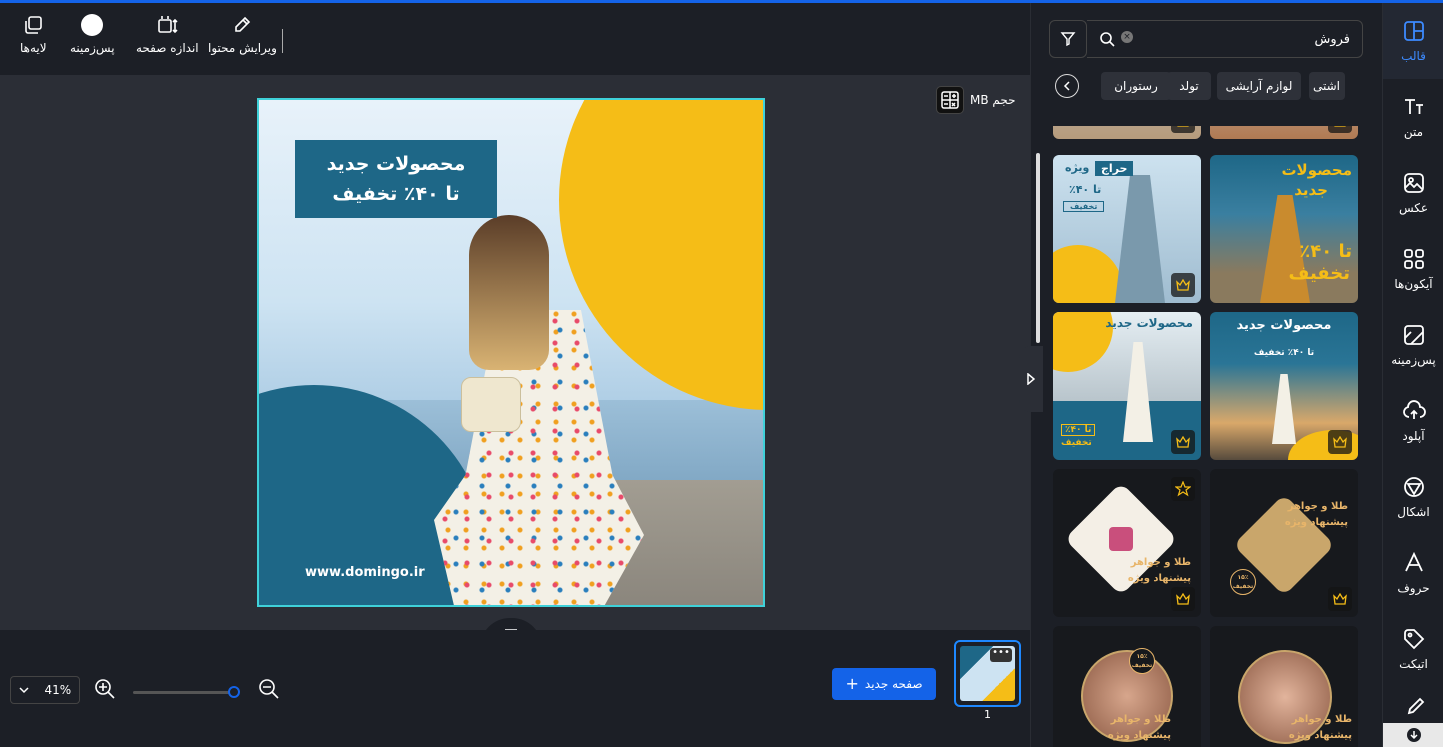 Image resolution: width=1443 pixels, height=747 pixels. What do you see at coordinates (105, 689) in the screenshot?
I see `zoom-in-icon` at bounding box center [105, 689].